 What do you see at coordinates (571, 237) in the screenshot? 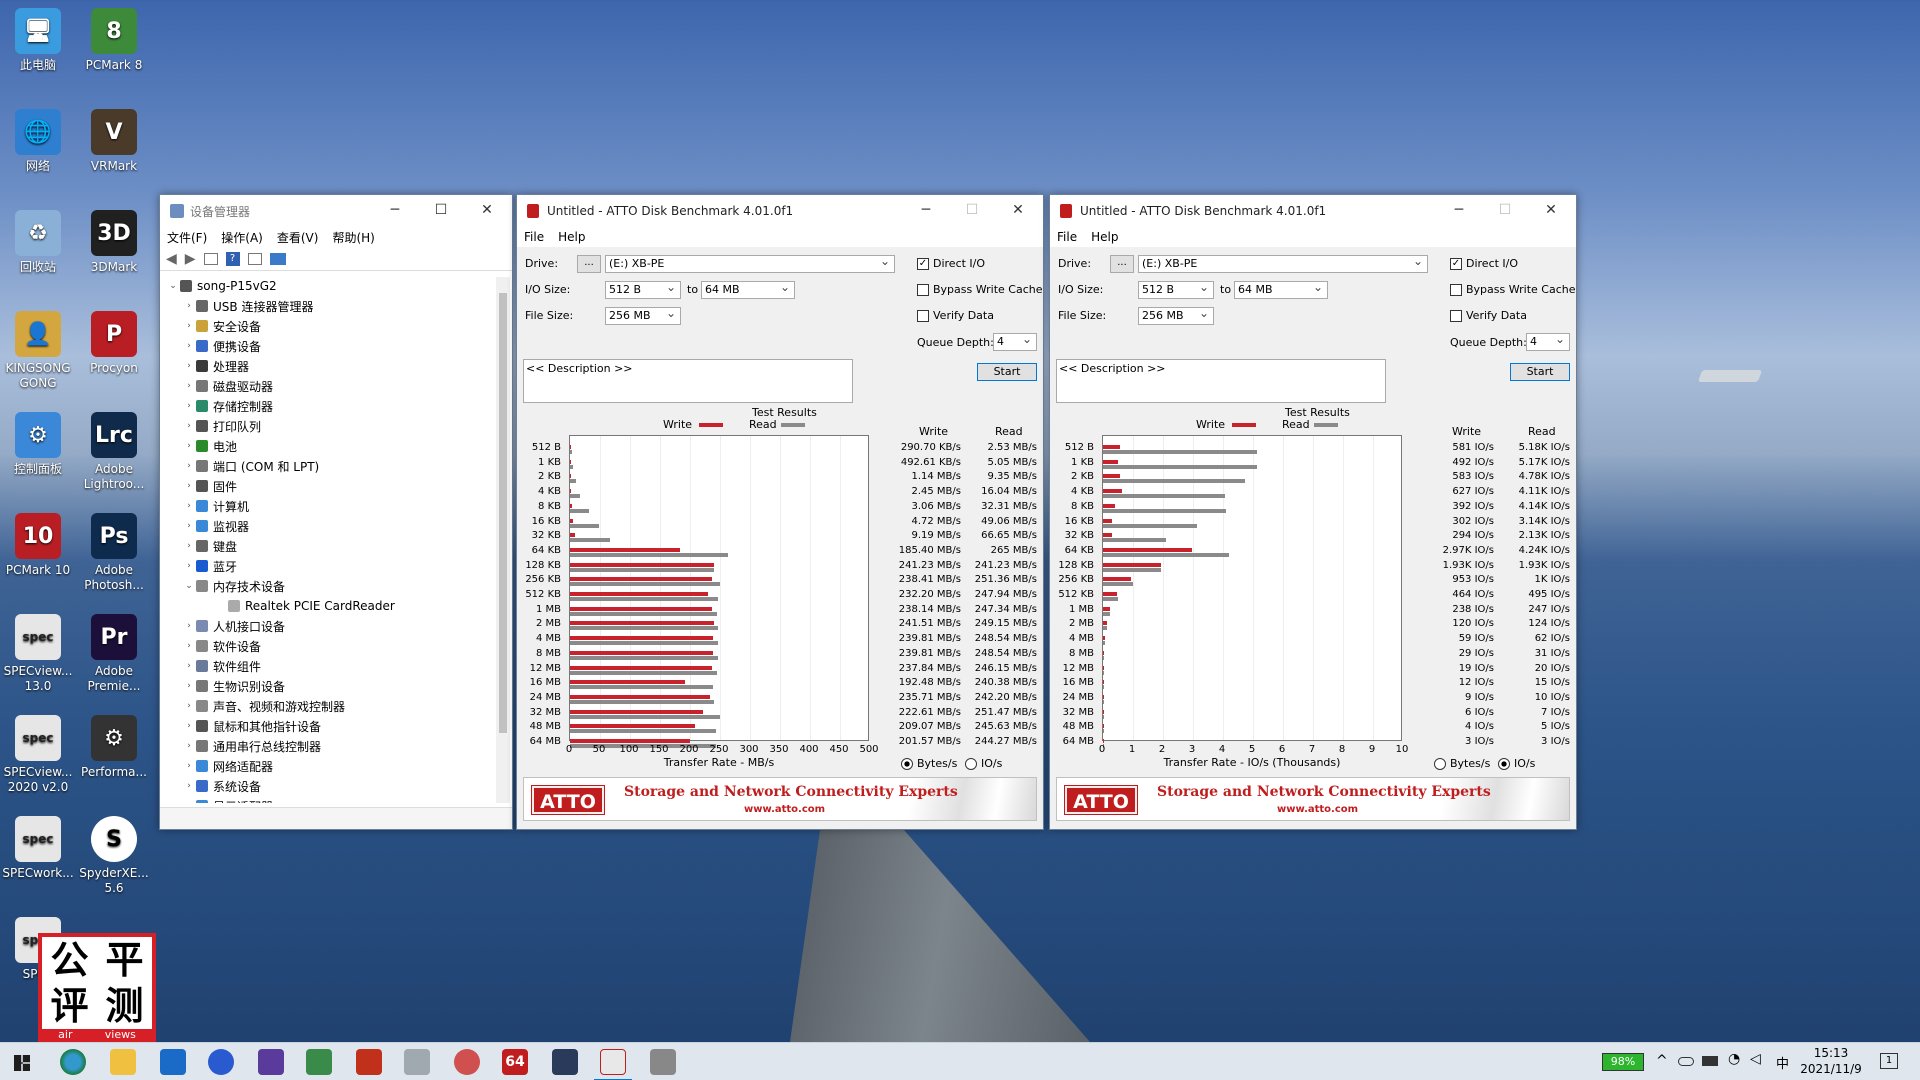
I see `menu-help: Help` at bounding box center [571, 237].